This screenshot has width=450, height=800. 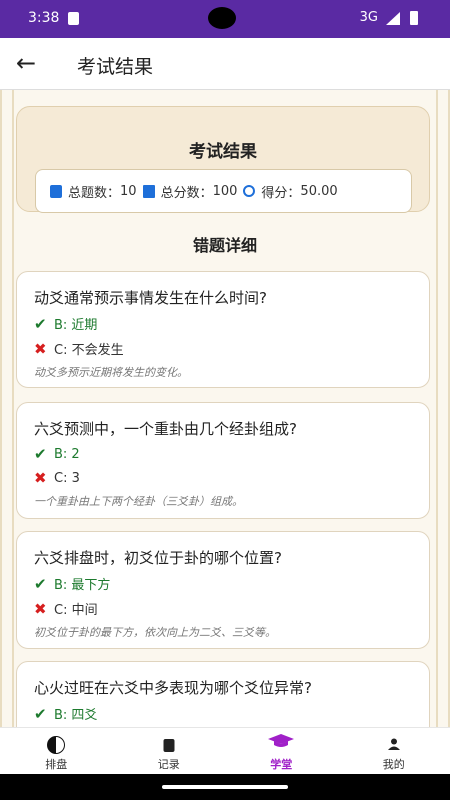 I want to click on stats-bar: 总题数： 10 总分数： 100 得分： 50.00, so click(x=223, y=191).